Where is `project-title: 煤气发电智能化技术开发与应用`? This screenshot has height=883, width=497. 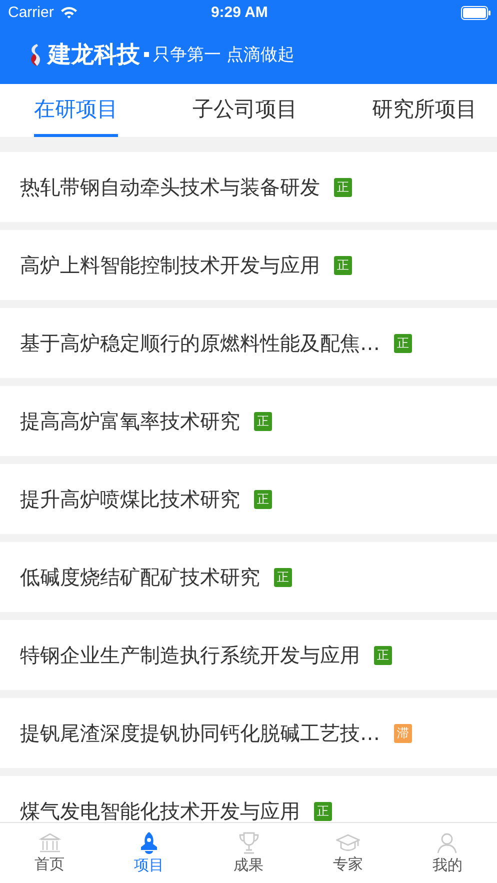 project-title: 煤气发电智能化技术开发与应用 is located at coordinates (160, 810).